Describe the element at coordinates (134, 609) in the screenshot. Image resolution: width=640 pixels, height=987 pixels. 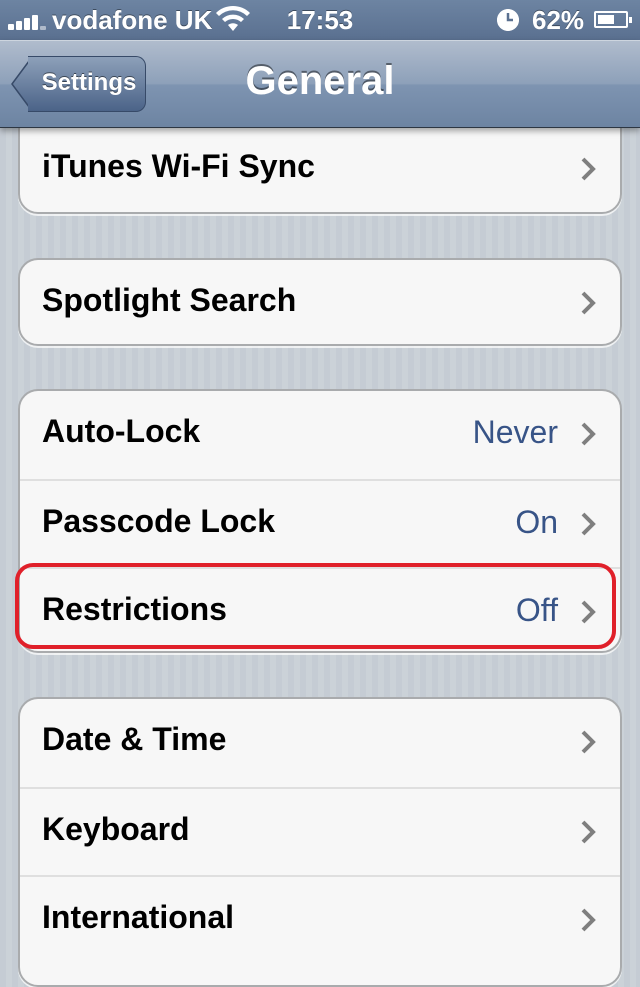
I see `row-label: Restrictions` at that location.